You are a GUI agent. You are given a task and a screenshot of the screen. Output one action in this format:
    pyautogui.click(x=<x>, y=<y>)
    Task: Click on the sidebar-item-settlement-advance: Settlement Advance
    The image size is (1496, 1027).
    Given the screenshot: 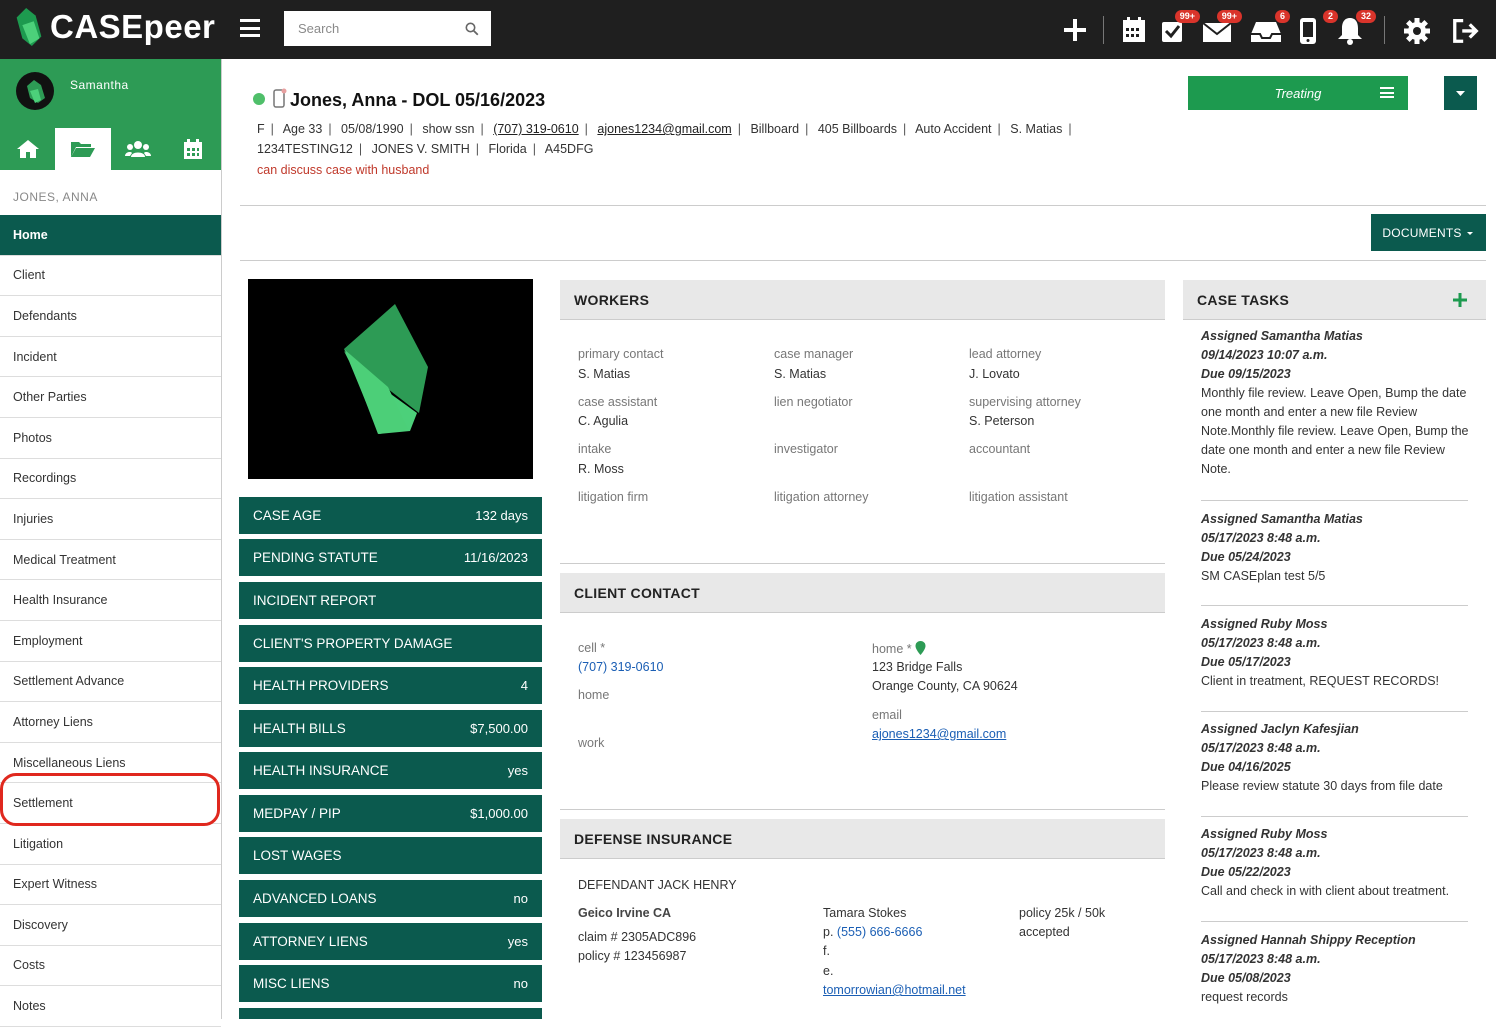 What is the action you would take?
    pyautogui.click(x=110, y=682)
    